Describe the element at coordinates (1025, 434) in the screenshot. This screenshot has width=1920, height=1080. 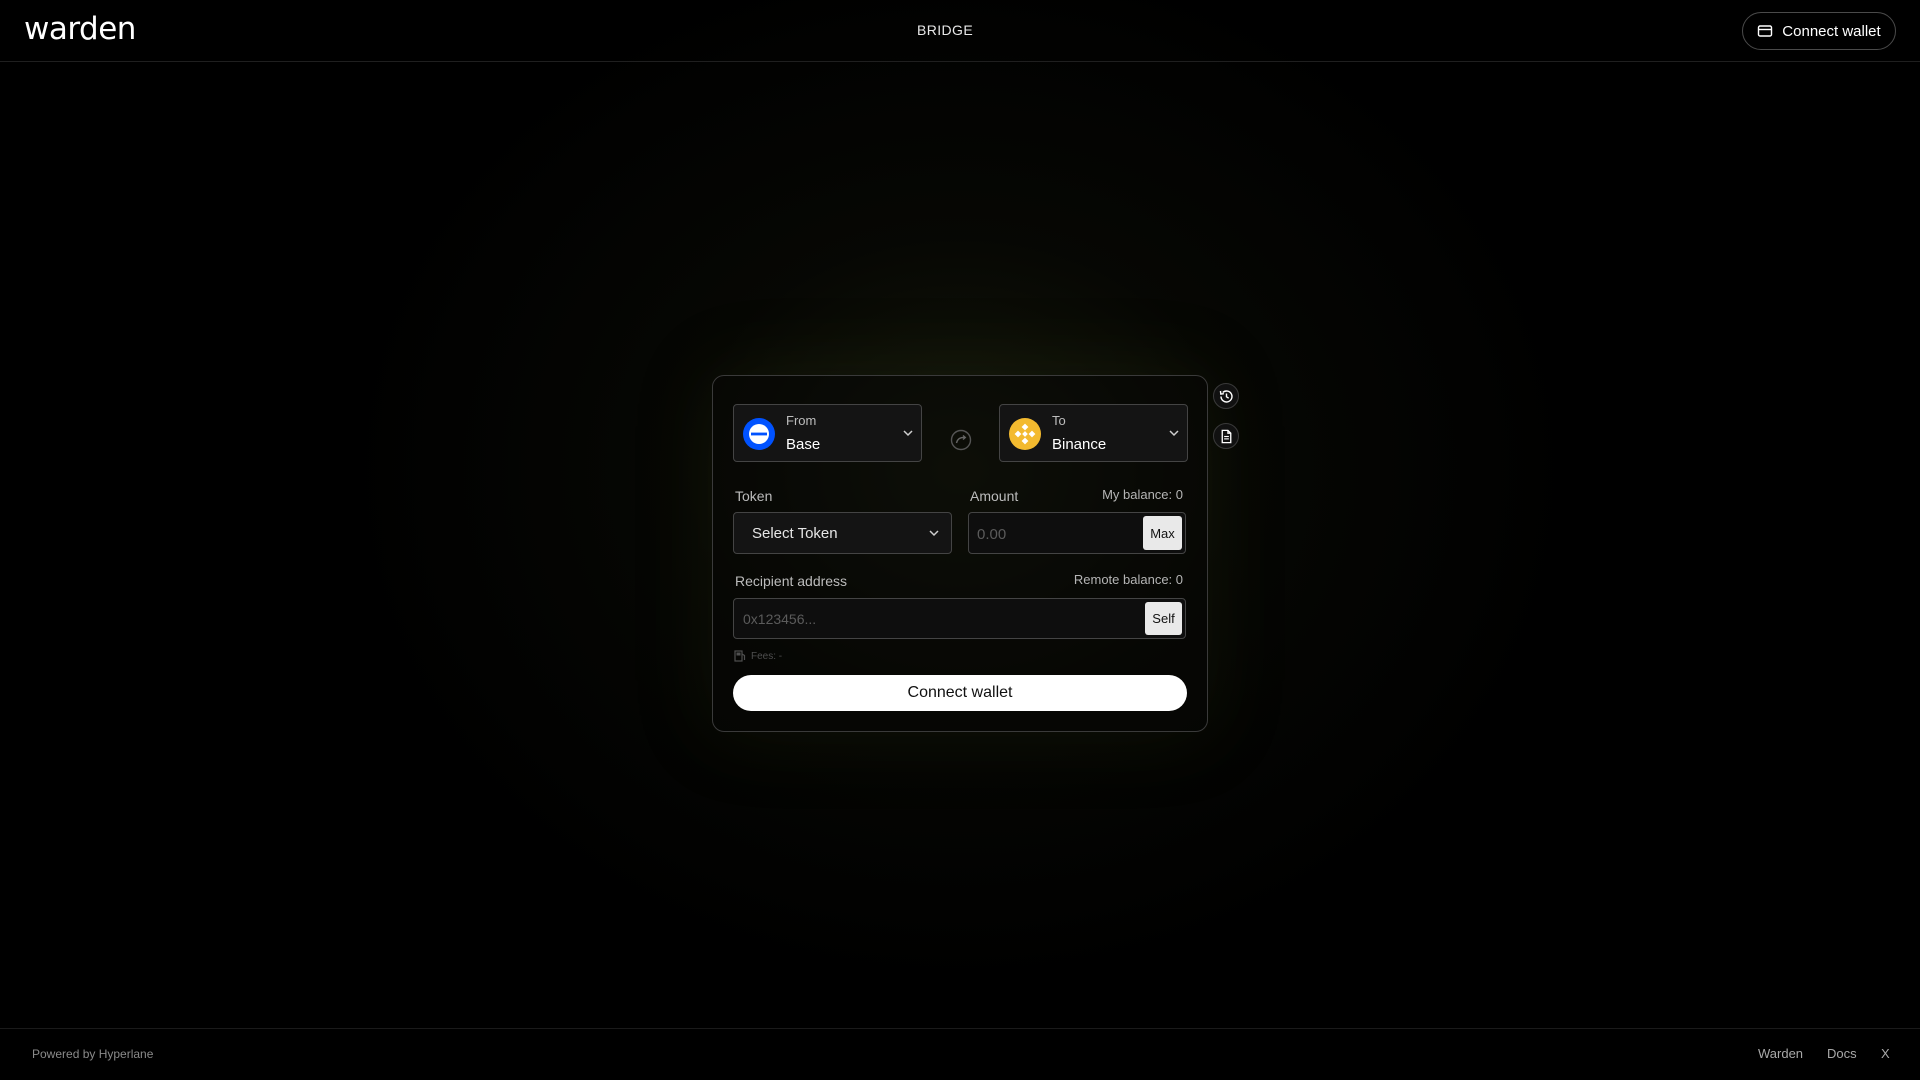
I see `binance-chain-icon` at that location.